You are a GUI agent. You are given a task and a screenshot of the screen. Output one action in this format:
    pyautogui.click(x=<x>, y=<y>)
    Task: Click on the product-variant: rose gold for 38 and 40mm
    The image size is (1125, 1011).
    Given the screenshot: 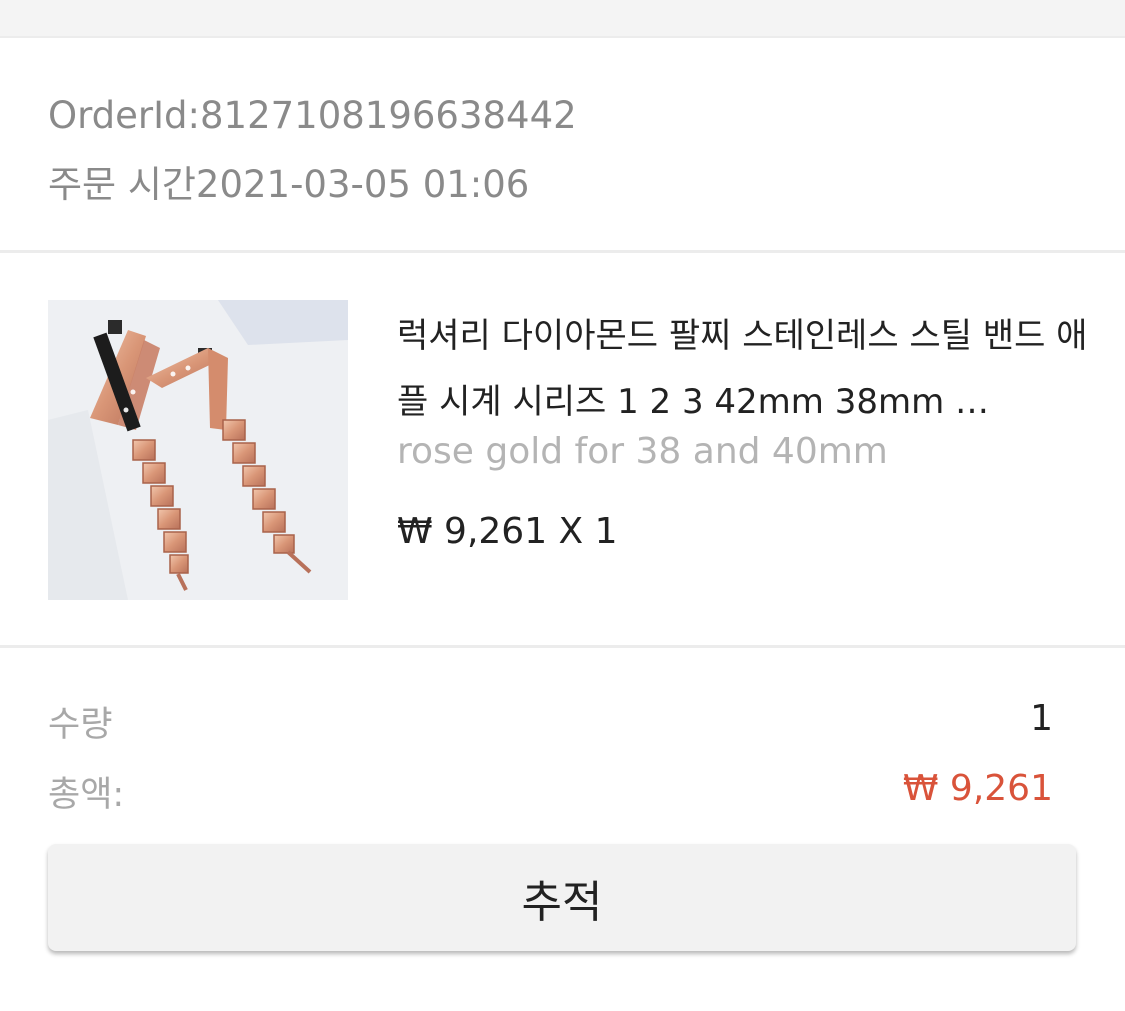 What is the action you would take?
    pyautogui.click(x=642, y=451)
    